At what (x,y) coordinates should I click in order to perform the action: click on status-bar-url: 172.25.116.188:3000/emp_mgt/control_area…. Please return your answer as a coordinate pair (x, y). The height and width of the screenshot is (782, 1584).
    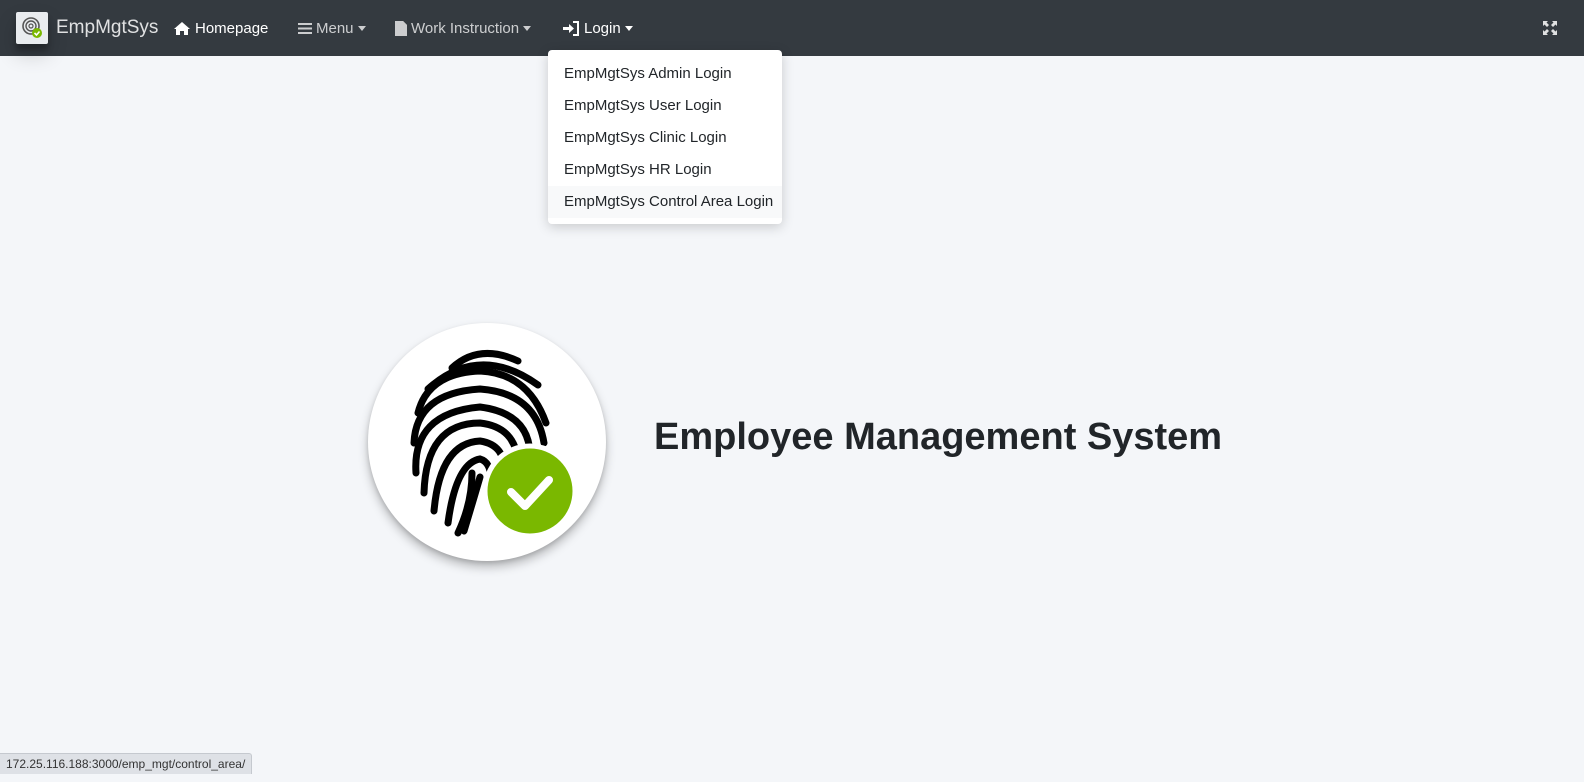
    Looking at the image, I should click on (126, 763).